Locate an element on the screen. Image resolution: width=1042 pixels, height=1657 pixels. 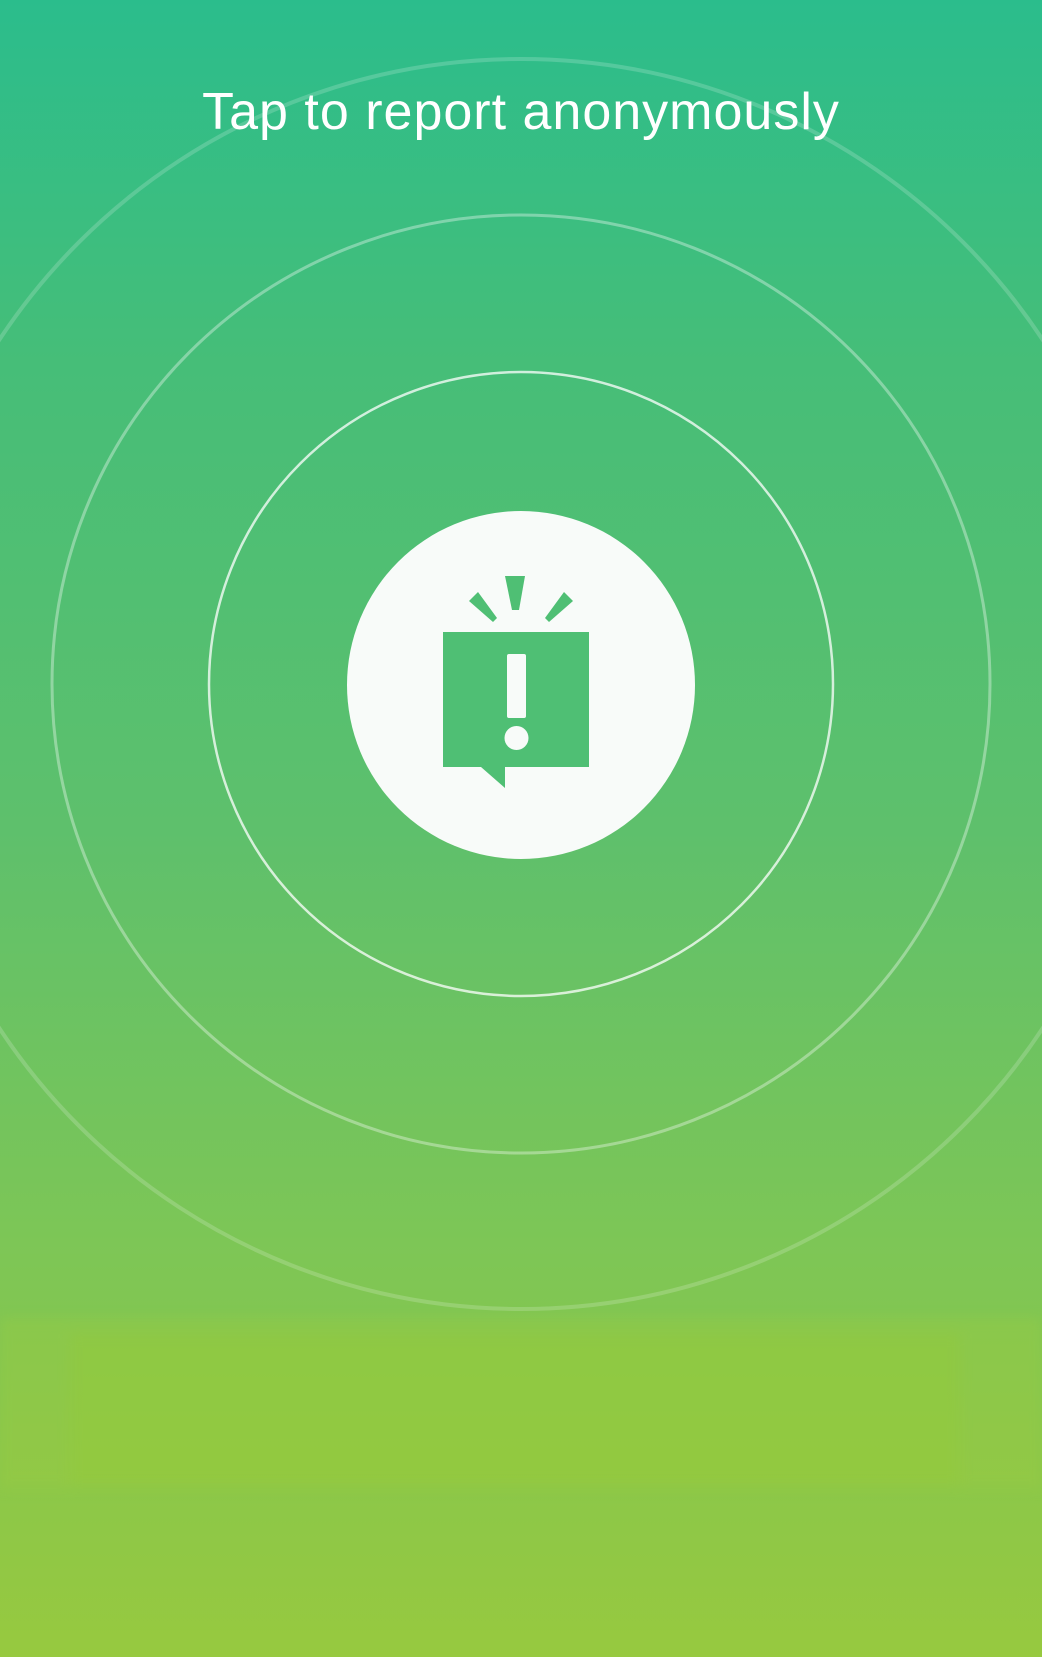
report-button is located at coordinates (521, 685).